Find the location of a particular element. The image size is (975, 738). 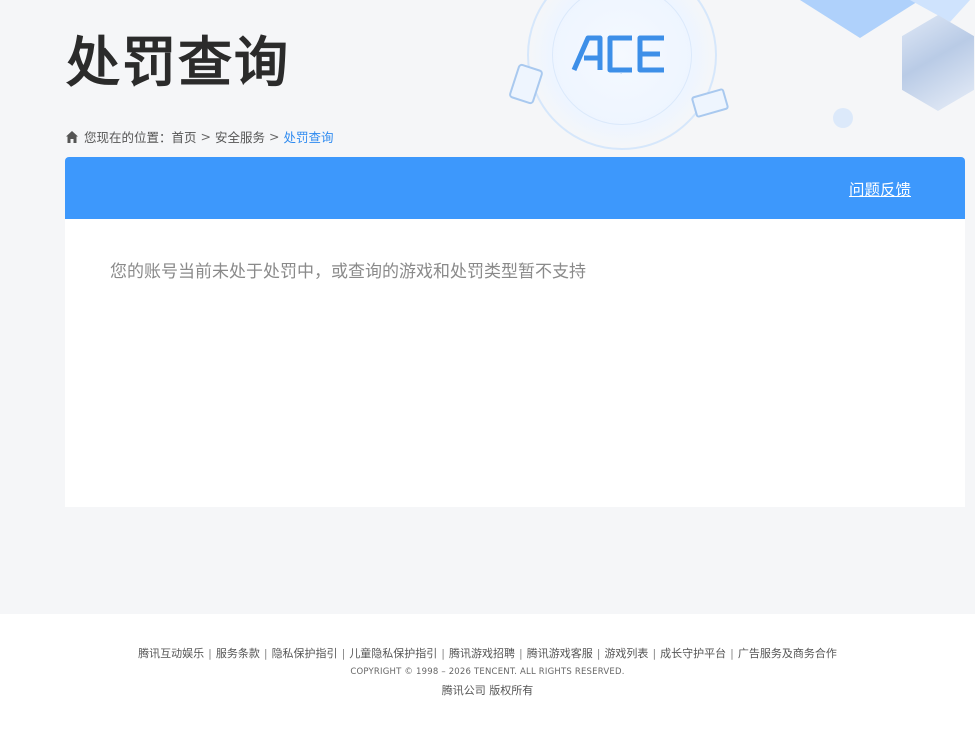

footer-link-jobs: 腾讯游戏招聘 is located at coordinates (482, 653).